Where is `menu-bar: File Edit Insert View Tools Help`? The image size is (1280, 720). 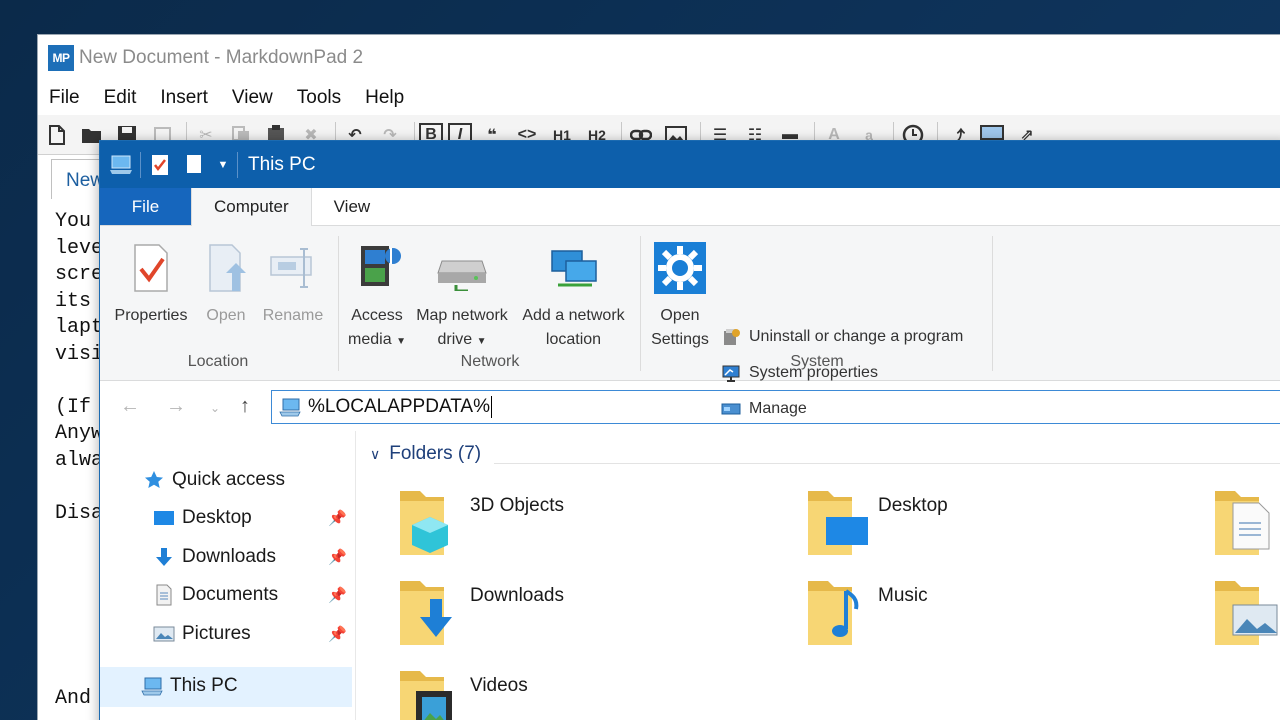
menu-bar: File Edit Insert View Tools Help is located at coordinates (659, 97).